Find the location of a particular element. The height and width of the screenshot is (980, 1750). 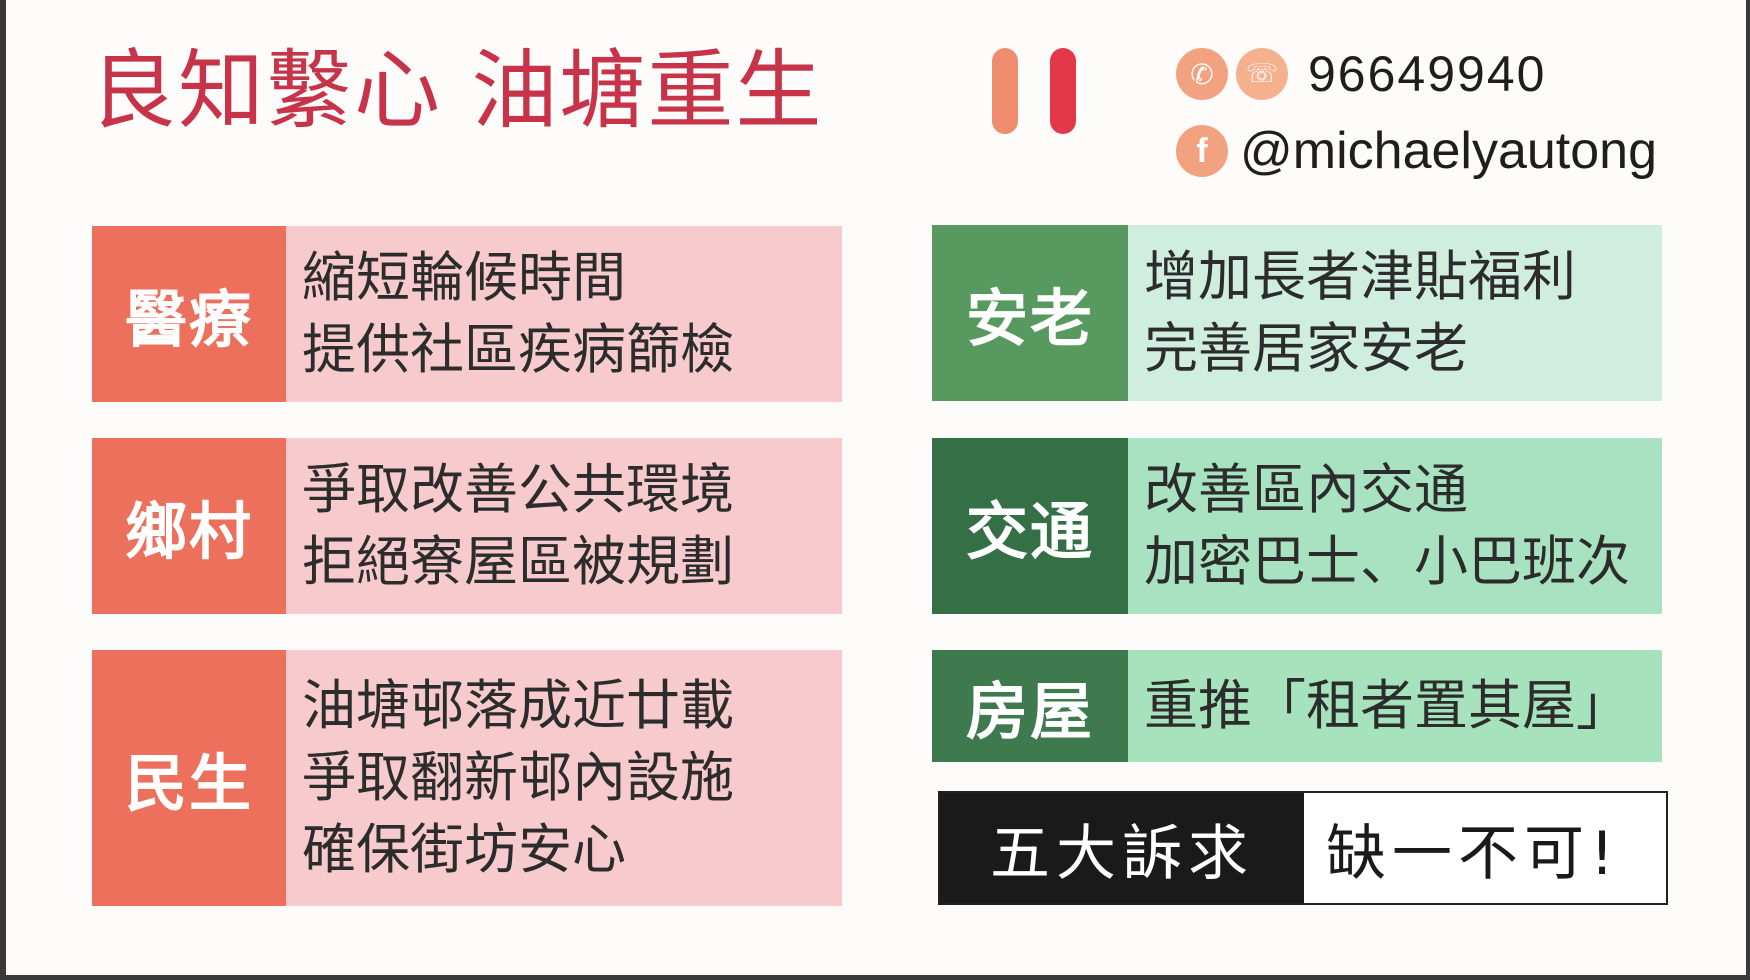

pledge-line: 拒絕寮屋區被規劃 is located at coordinates (518, 561).